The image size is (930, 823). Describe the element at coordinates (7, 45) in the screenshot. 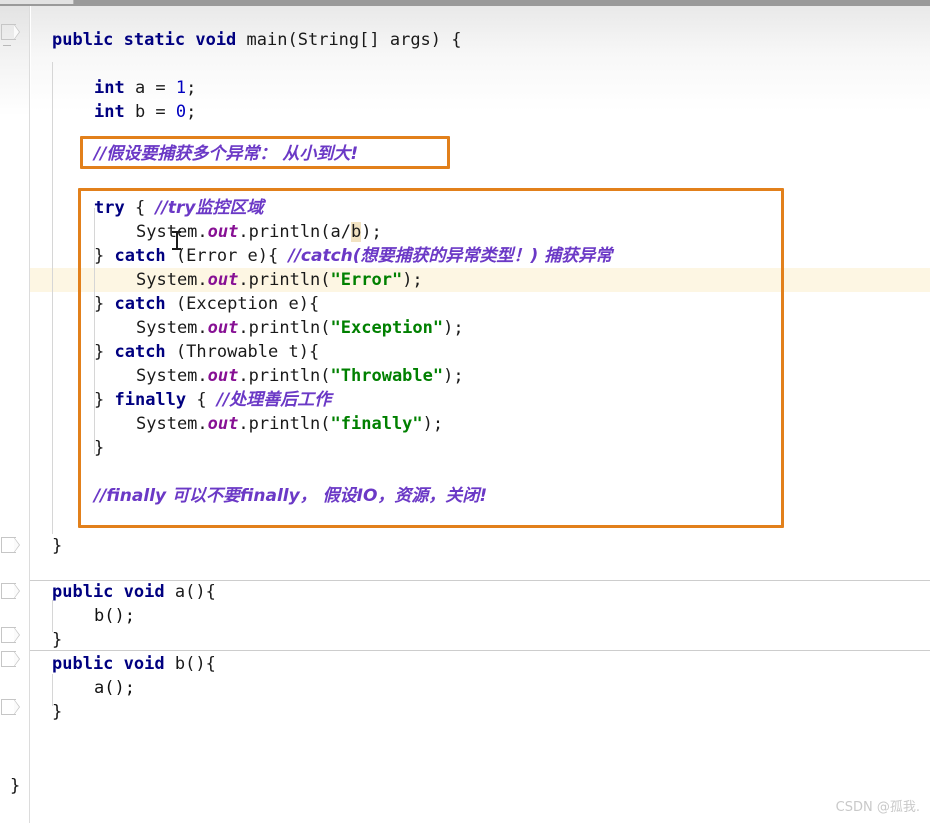

I see `fold-line-marker` at that location.